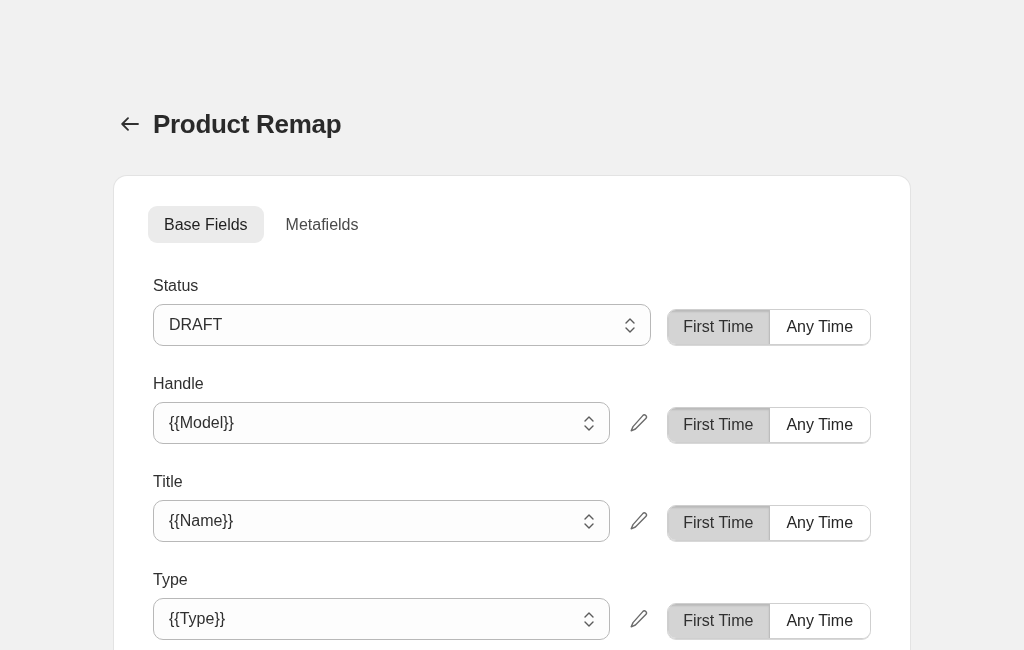 The width and height of the screenshot is (1024, 650). Describe the element at coordinates (322, 224) in the screenshot. I see `tab: Metafields` at that location.